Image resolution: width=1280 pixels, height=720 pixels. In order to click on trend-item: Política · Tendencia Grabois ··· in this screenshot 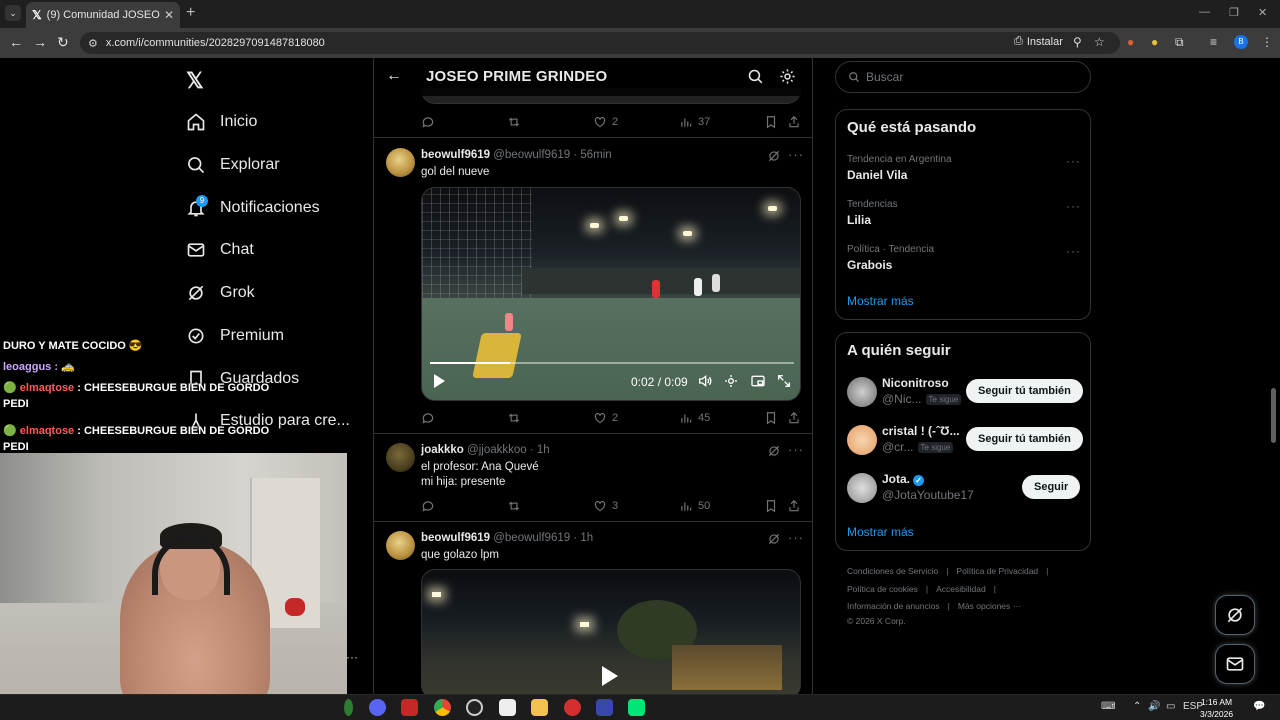, I will do `click(964, 258)`.